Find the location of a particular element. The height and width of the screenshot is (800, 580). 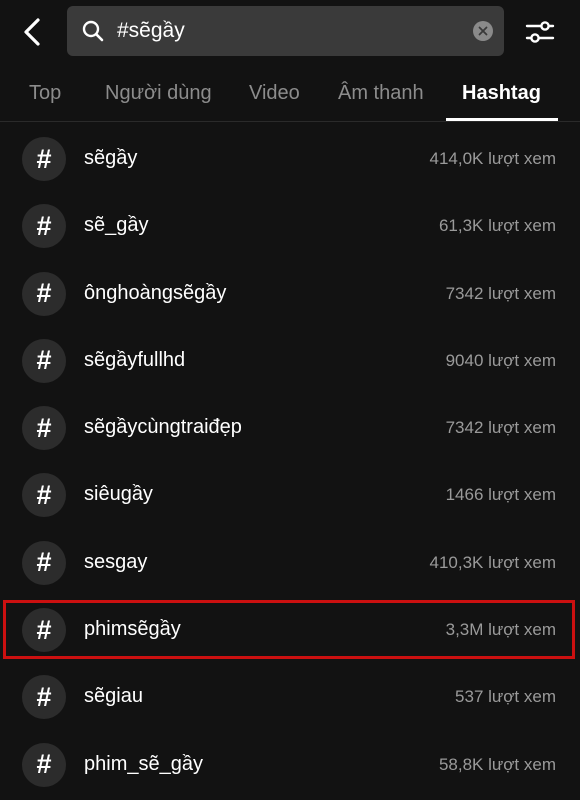

hashtag-name: sẽgiau is located at coordinates (113, 696).